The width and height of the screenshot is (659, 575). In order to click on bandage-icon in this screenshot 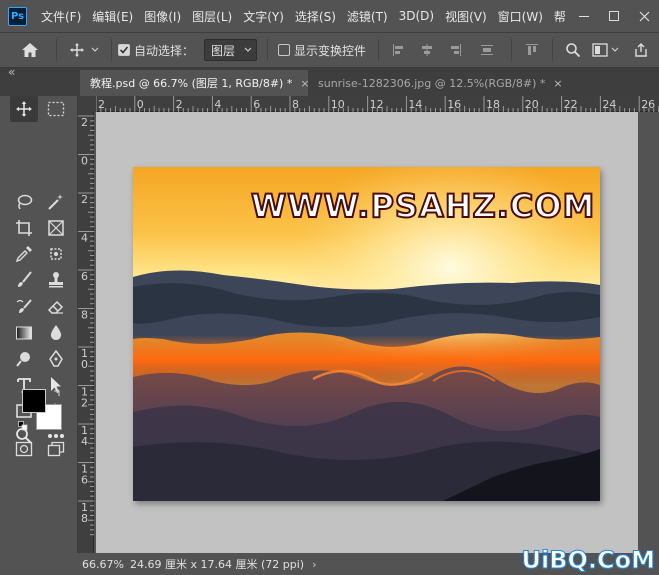, I will do `click(56, 254)`.